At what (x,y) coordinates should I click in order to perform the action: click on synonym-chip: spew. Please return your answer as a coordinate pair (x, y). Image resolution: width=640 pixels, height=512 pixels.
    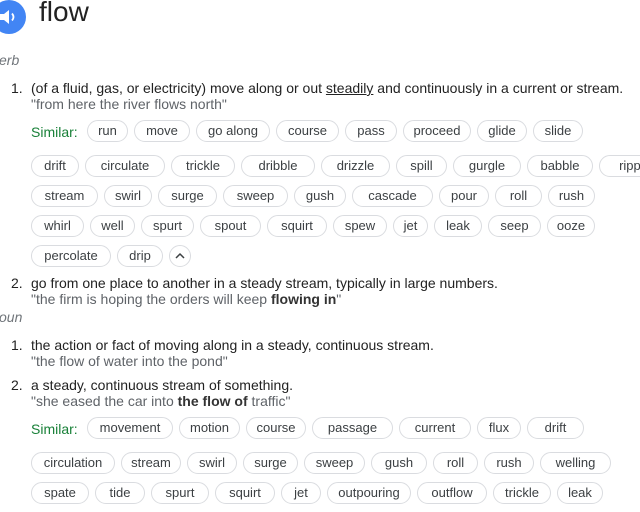
    Looking at the image, I should click on (360, 226).